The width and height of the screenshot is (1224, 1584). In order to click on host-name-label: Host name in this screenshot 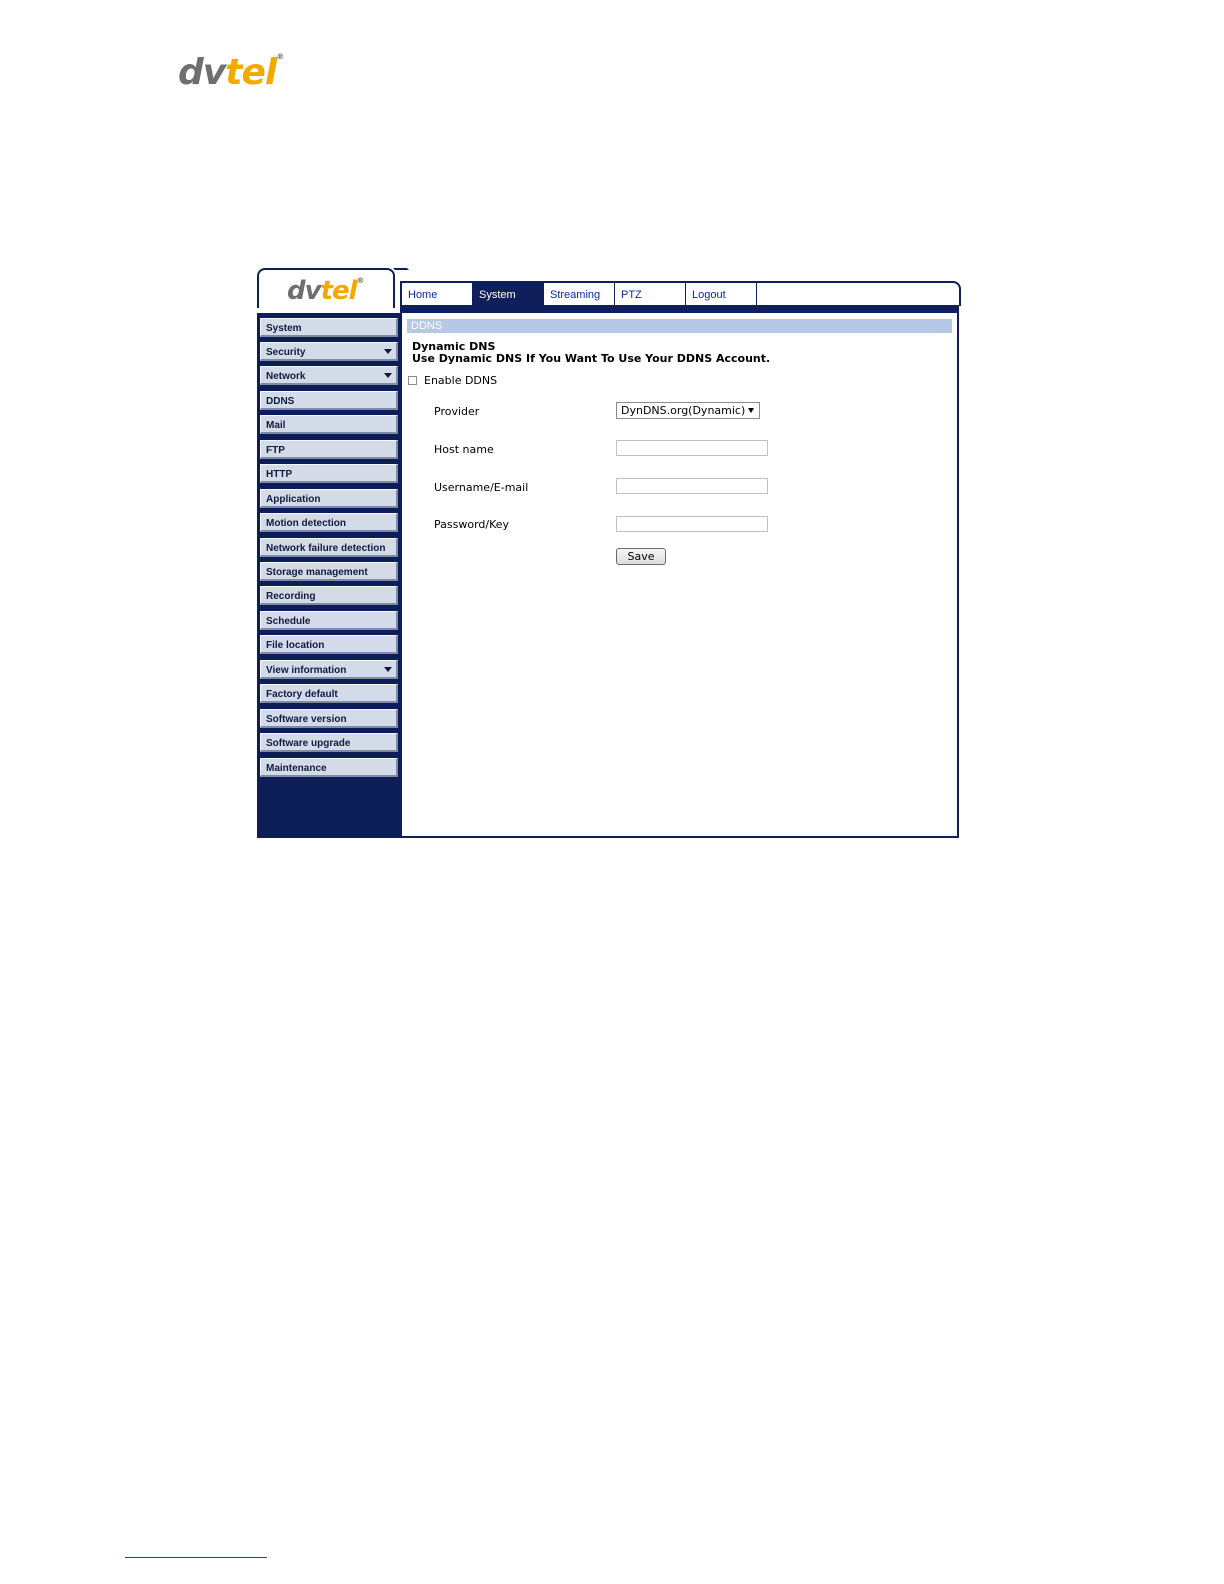, I will do `click(464, 449)`.